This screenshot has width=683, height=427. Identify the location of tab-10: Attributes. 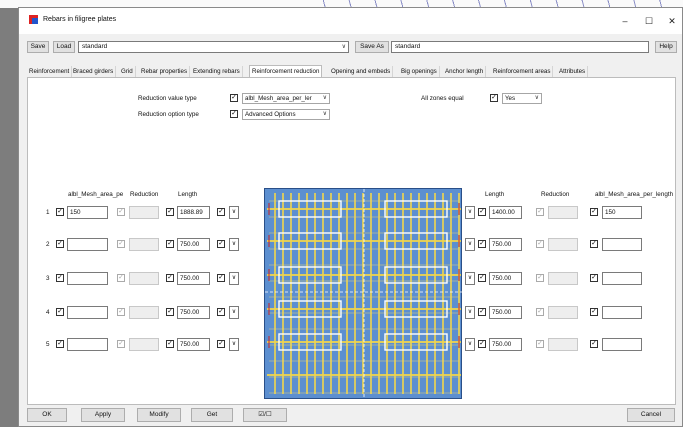
(573, 71).